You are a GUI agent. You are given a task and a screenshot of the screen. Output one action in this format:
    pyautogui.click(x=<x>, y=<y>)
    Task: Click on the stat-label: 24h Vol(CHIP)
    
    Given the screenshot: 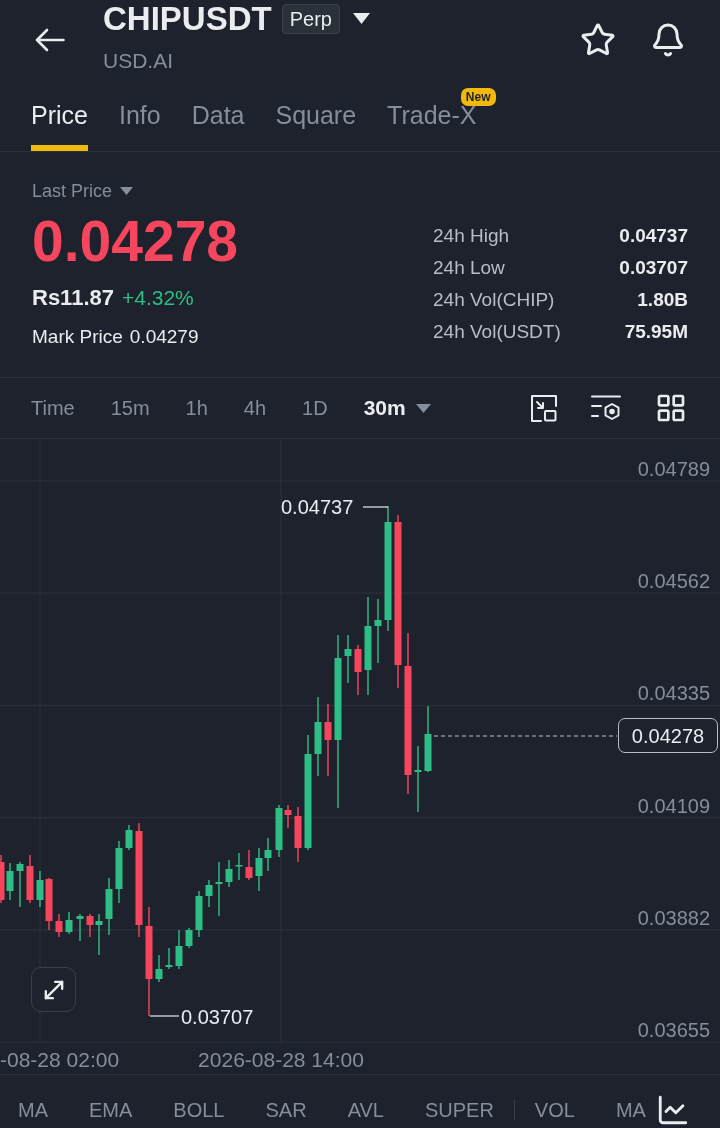 What is the action you would take?
    pyautogui.click(x=494, y=300)
    